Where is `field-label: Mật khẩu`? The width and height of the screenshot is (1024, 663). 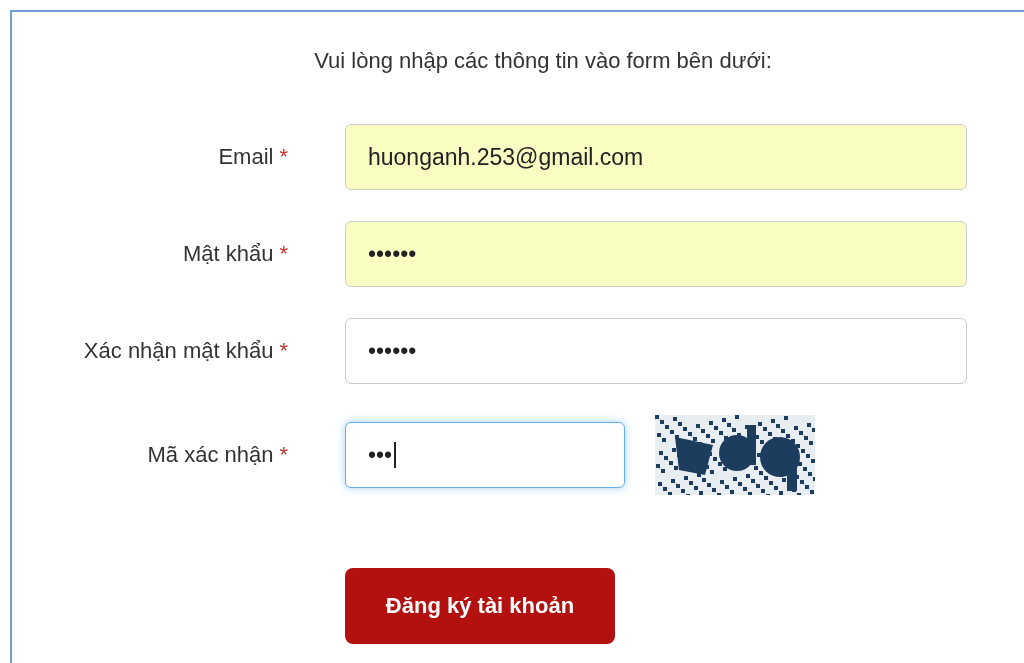
field-label: Mật khẩu is located at coordinates (228, 253).